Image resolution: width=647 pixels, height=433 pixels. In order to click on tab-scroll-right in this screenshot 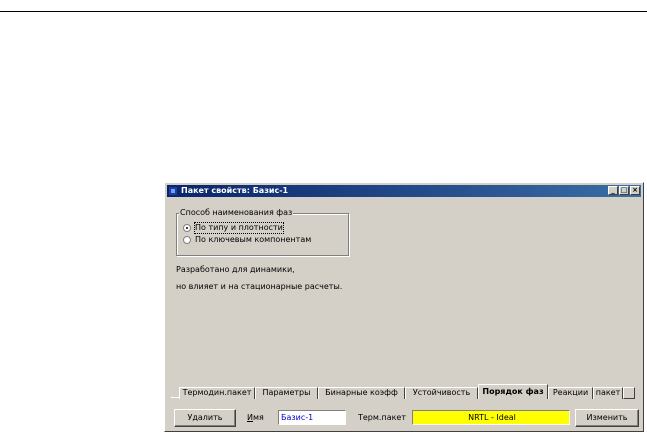, I will do `click(629, 393)`.